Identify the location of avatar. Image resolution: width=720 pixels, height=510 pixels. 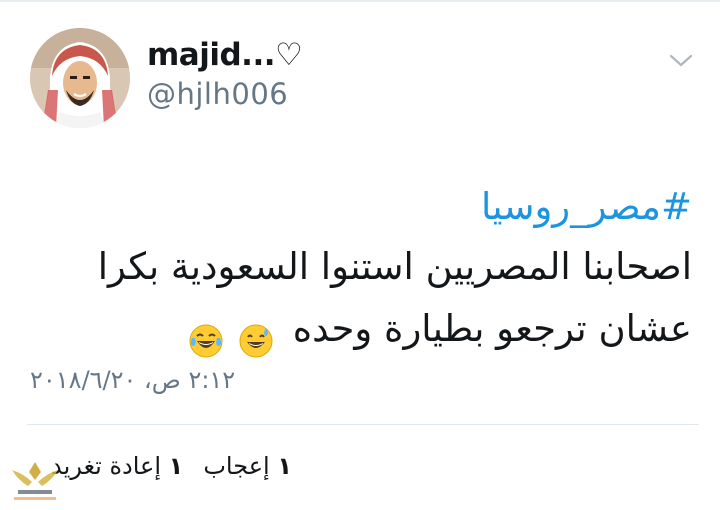
(80, 78).